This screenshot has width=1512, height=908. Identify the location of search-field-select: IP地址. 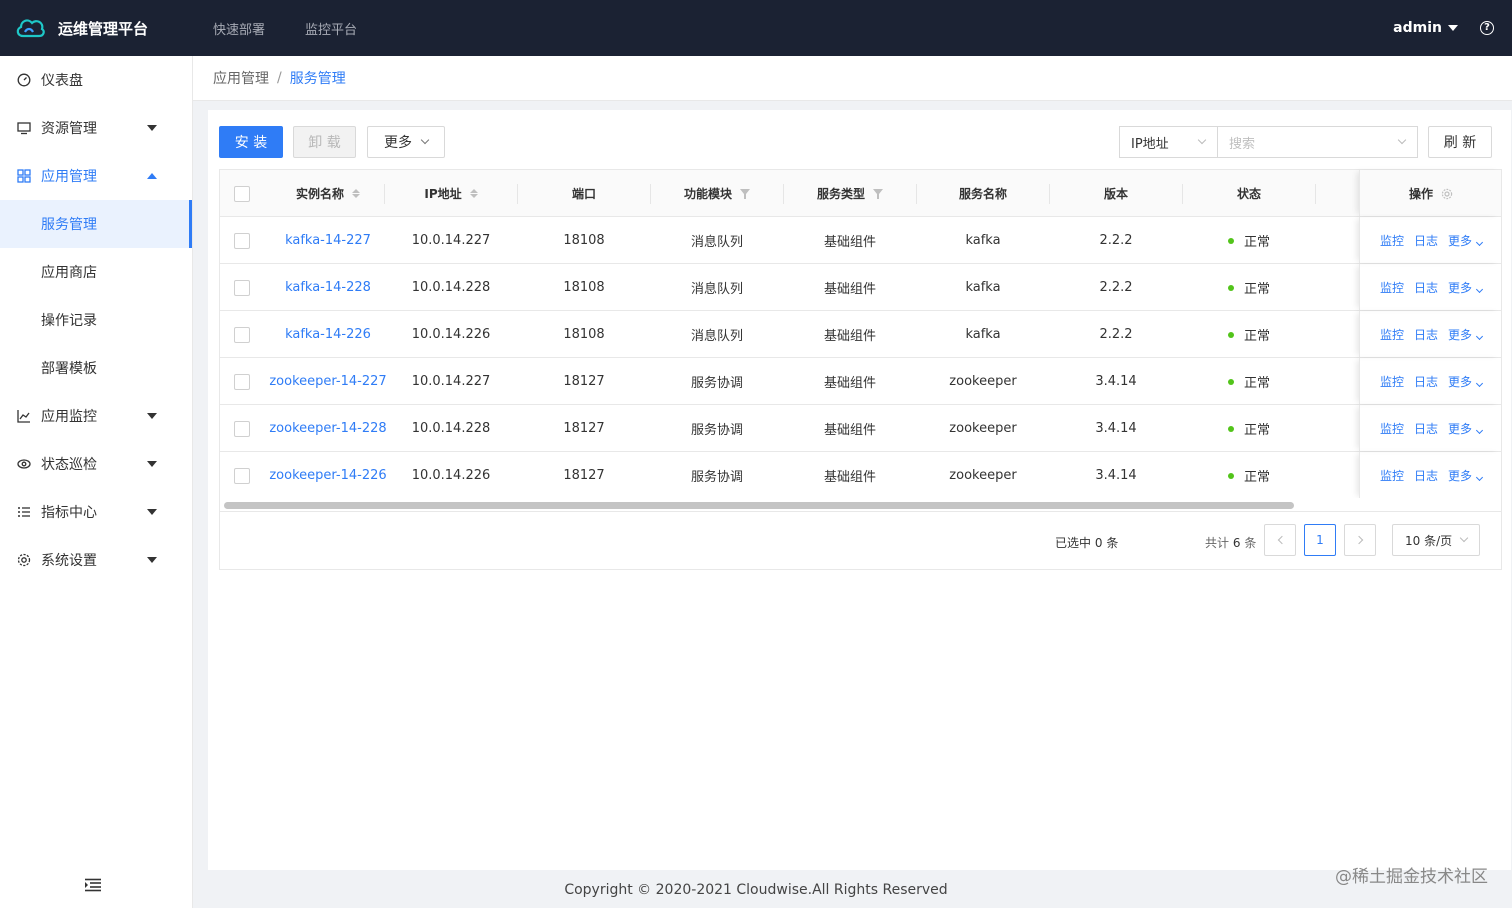
(1168, 142).